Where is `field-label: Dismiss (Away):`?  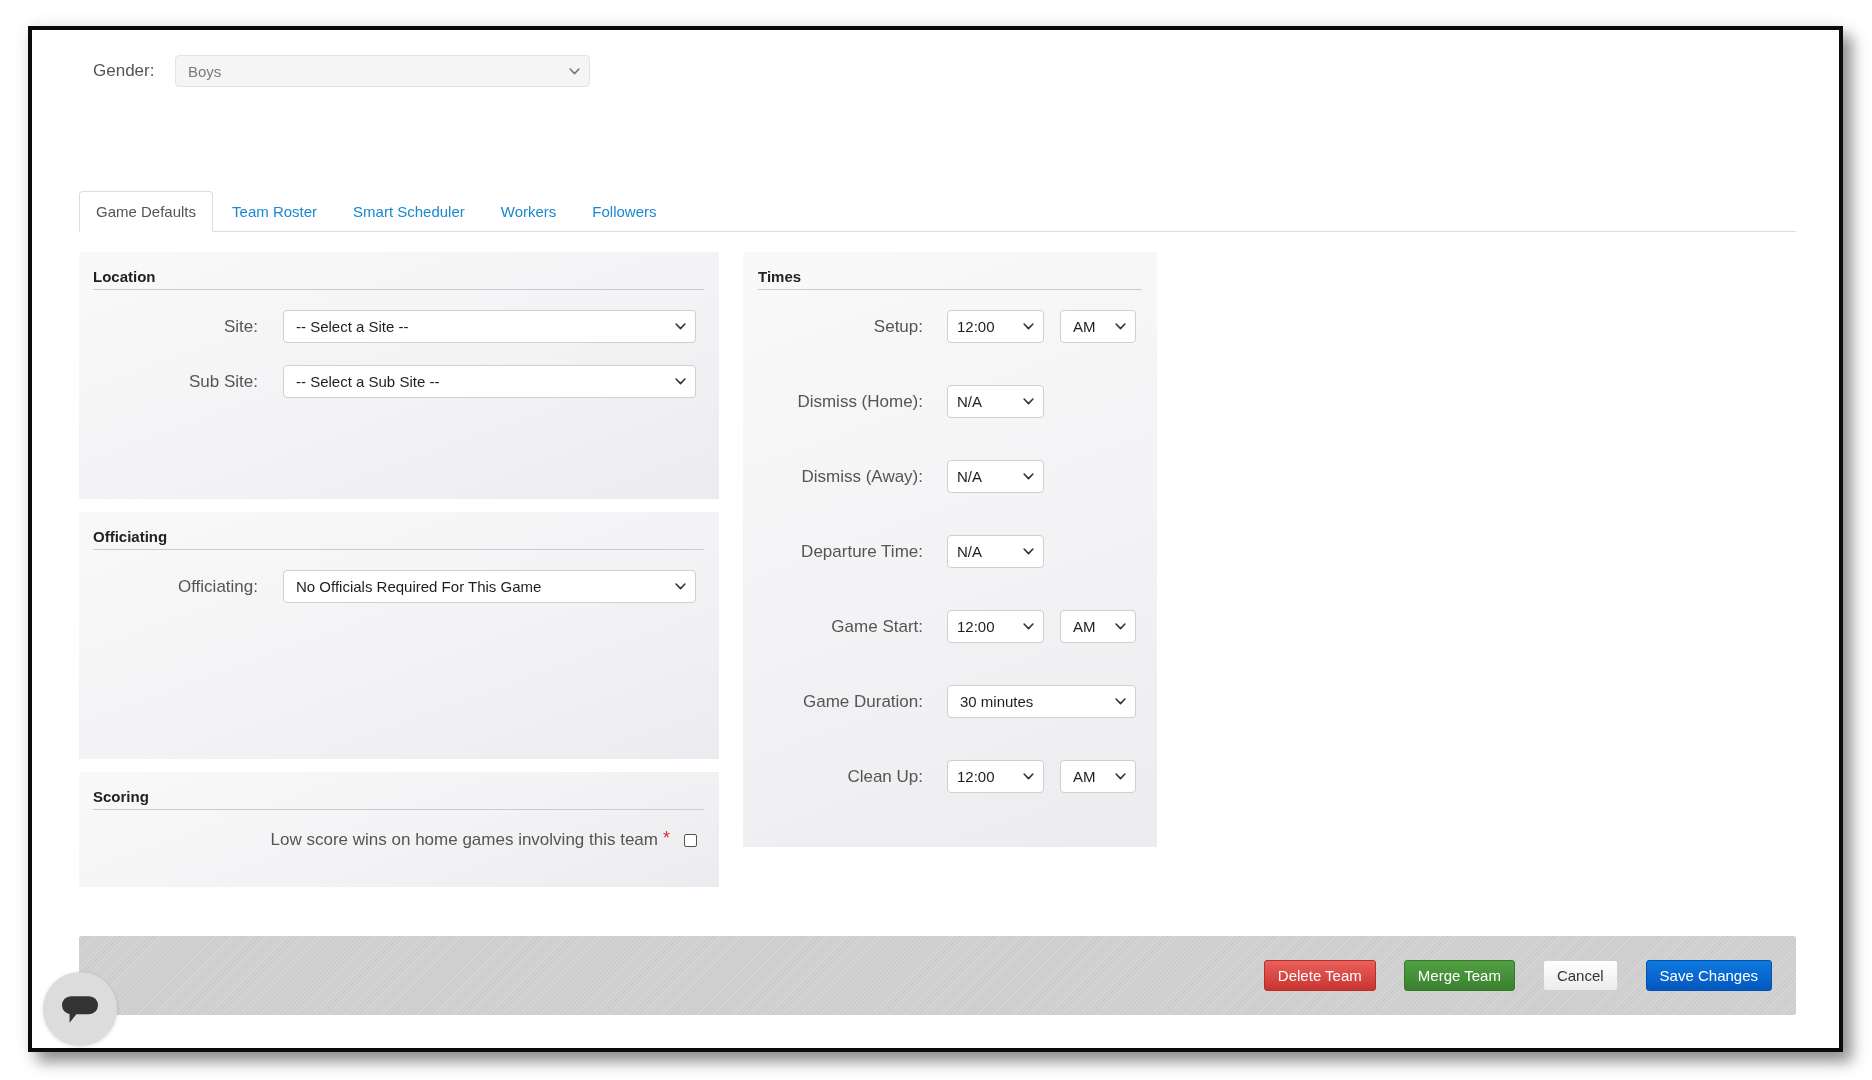 field-label: Dismiss (Away): is located at coordinates (861, 476).